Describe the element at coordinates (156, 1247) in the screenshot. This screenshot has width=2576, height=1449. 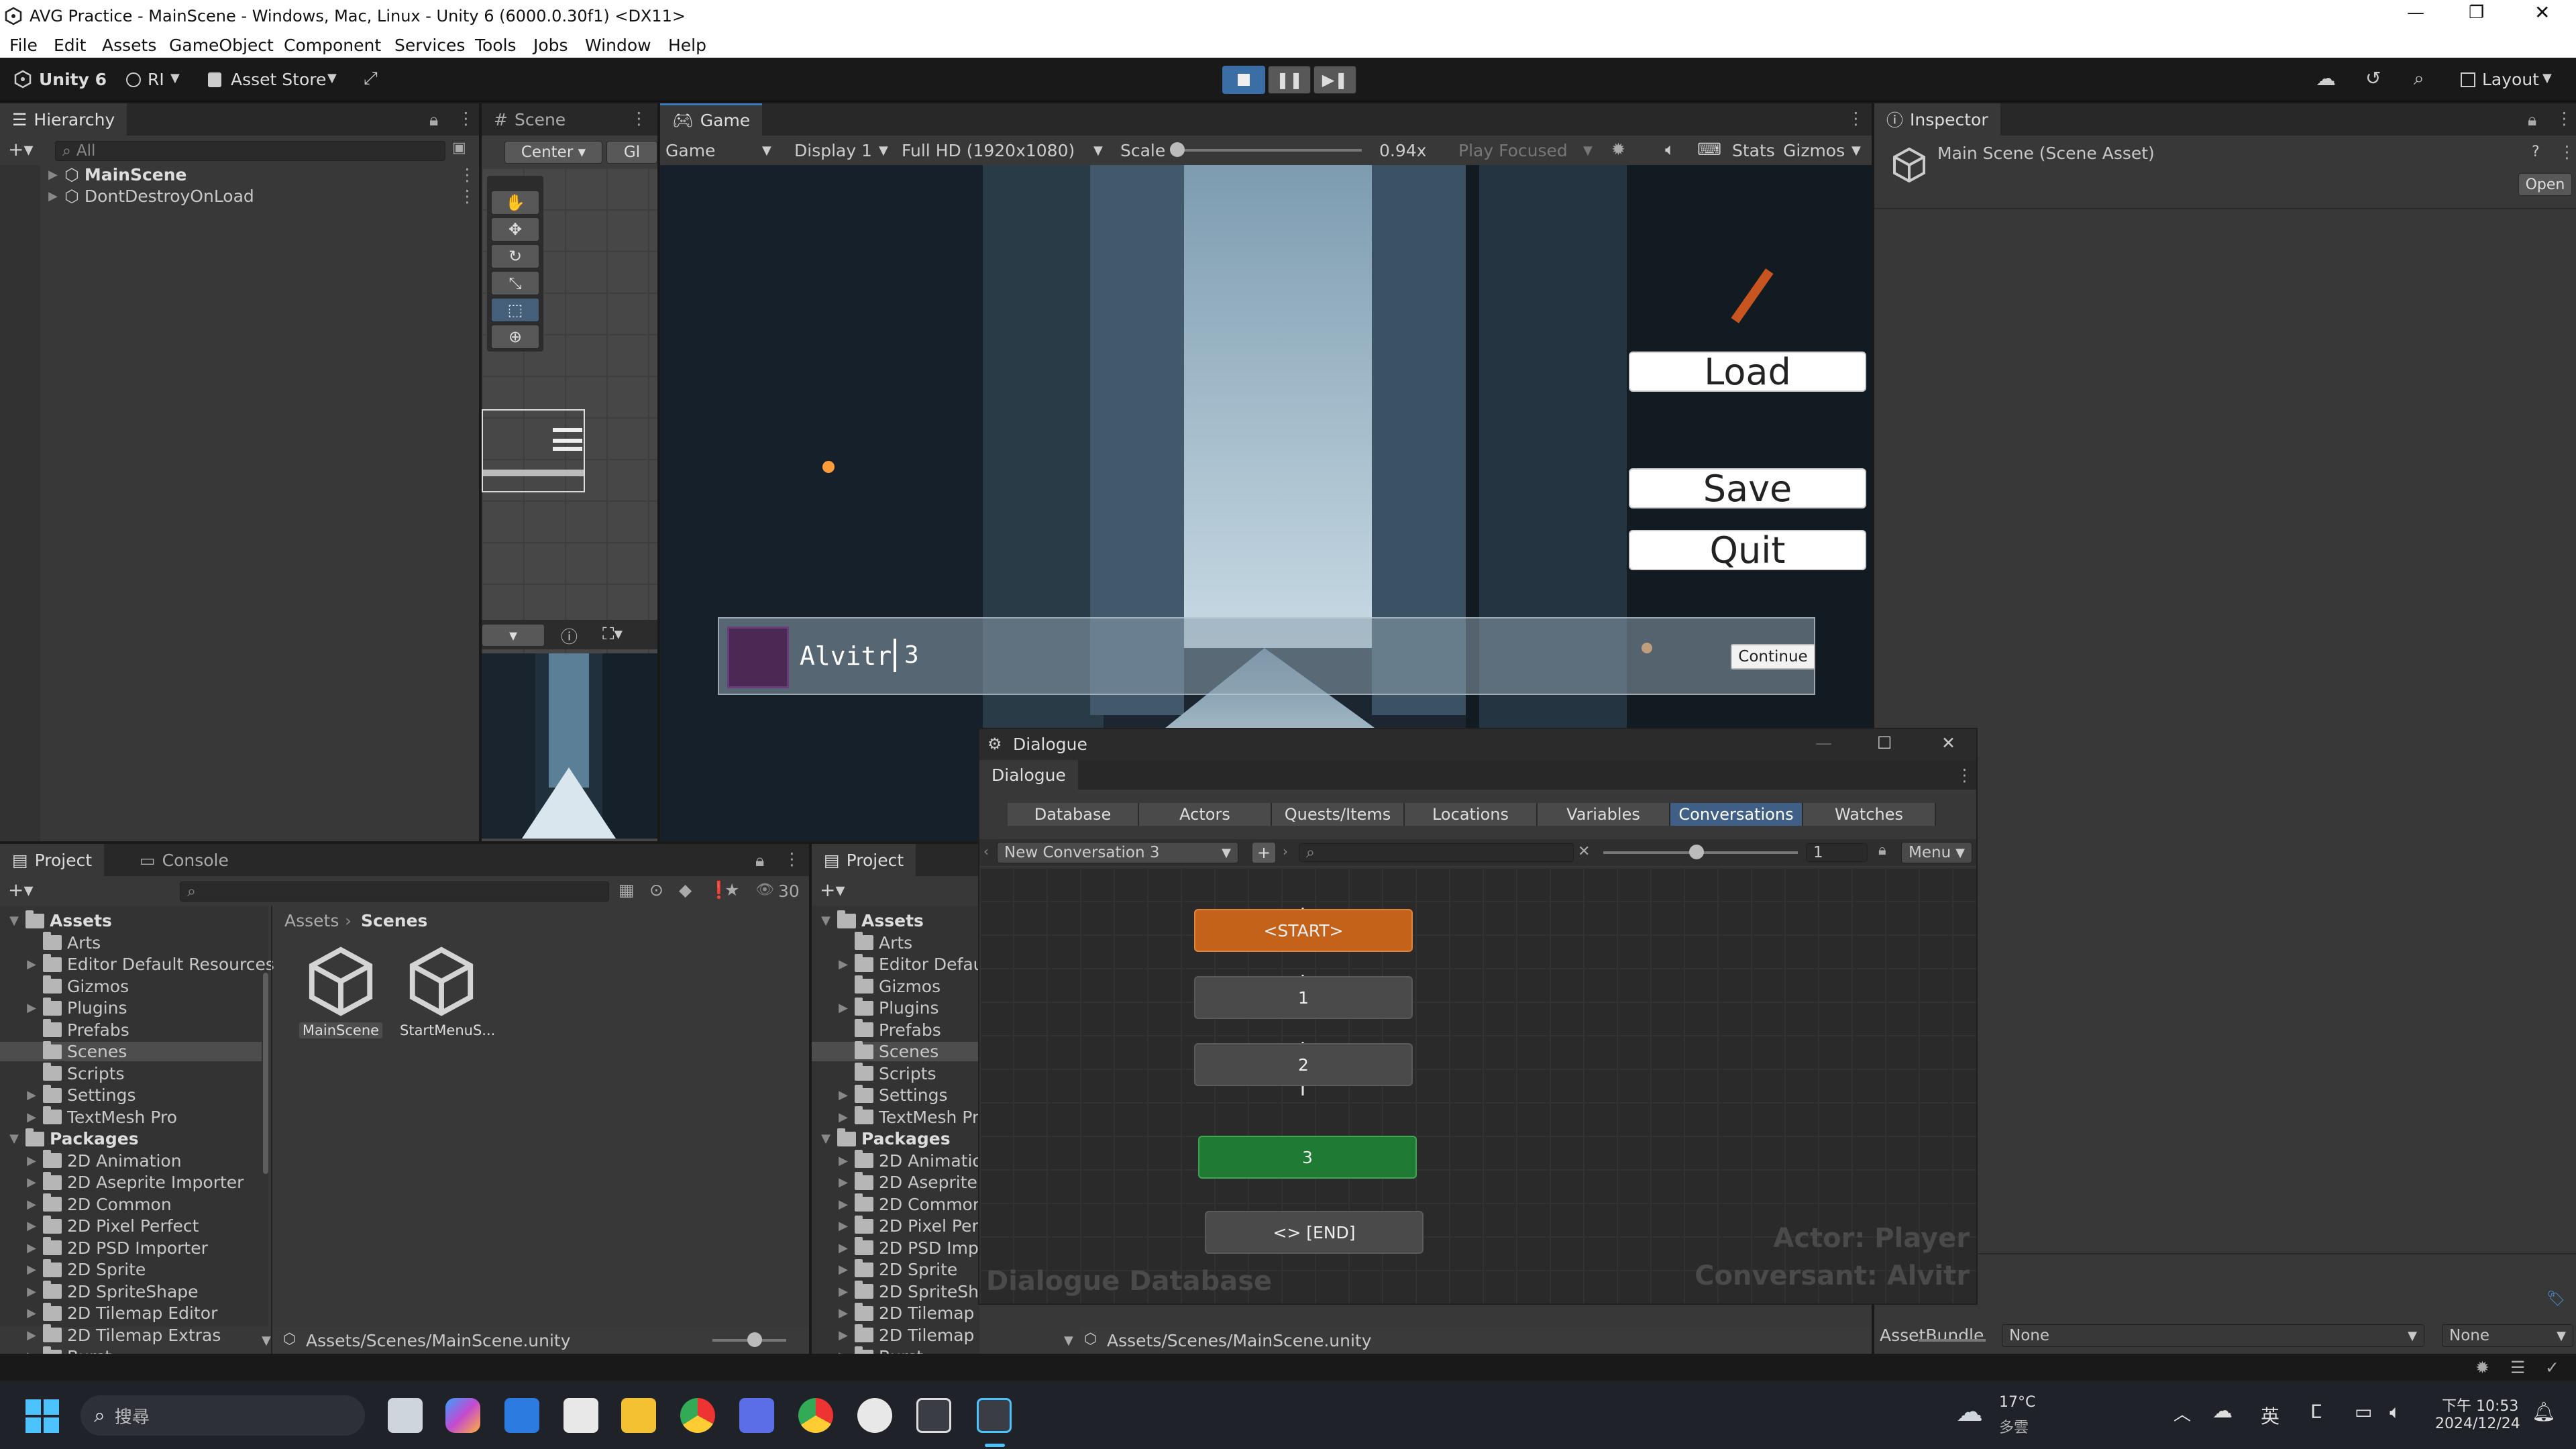
I see `tree-folder-item: ▶ 2D PSD Importer` at that location.